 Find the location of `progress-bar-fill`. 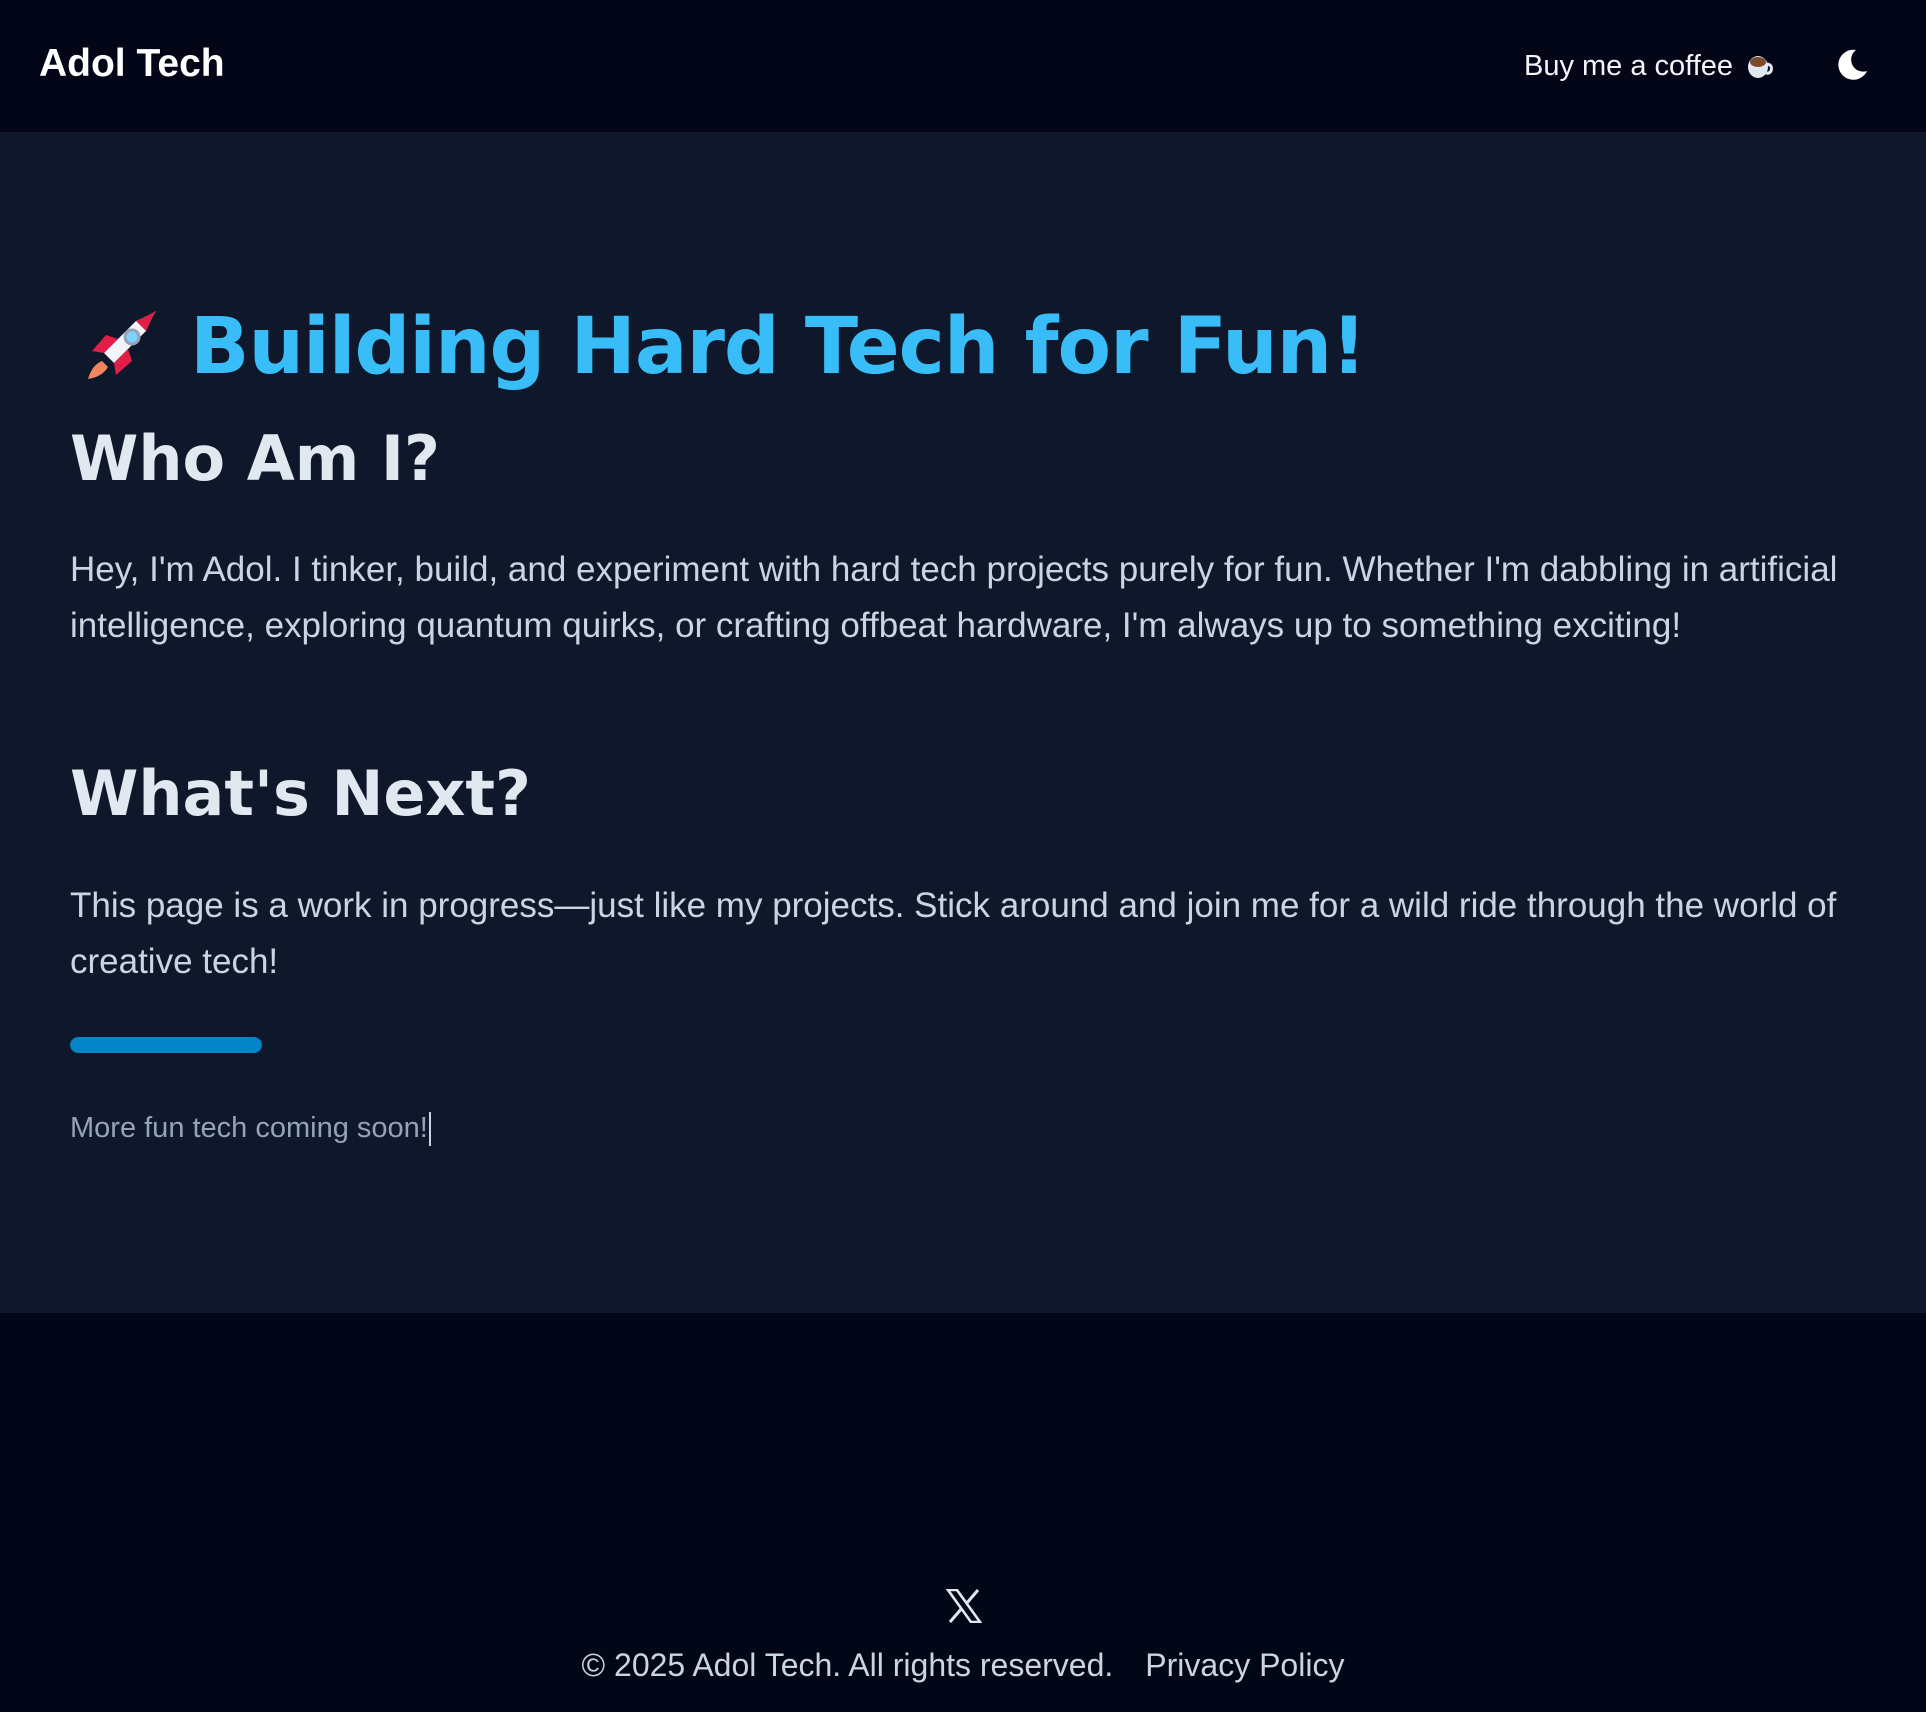

progress-bar-fill is located at coordinates (166, 1045).